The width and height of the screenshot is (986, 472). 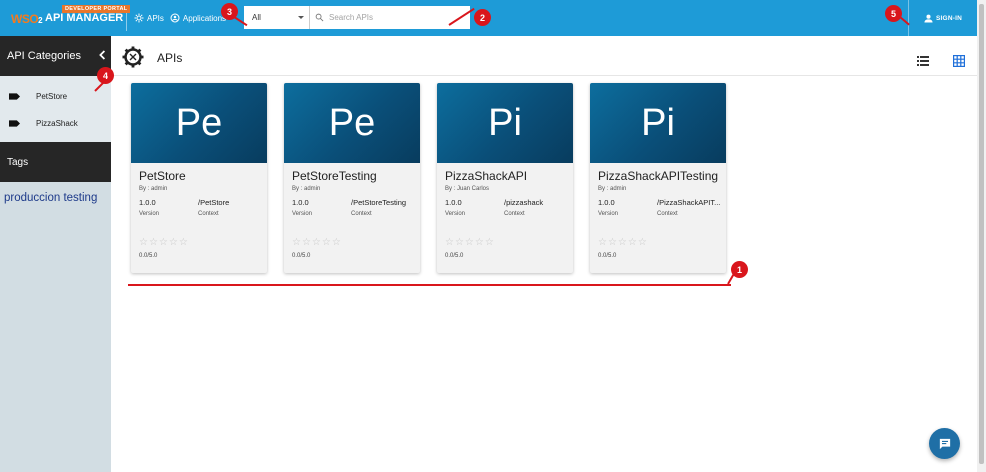 I want to click on api-categories-header: API Categories, so click(x=55, y=56).